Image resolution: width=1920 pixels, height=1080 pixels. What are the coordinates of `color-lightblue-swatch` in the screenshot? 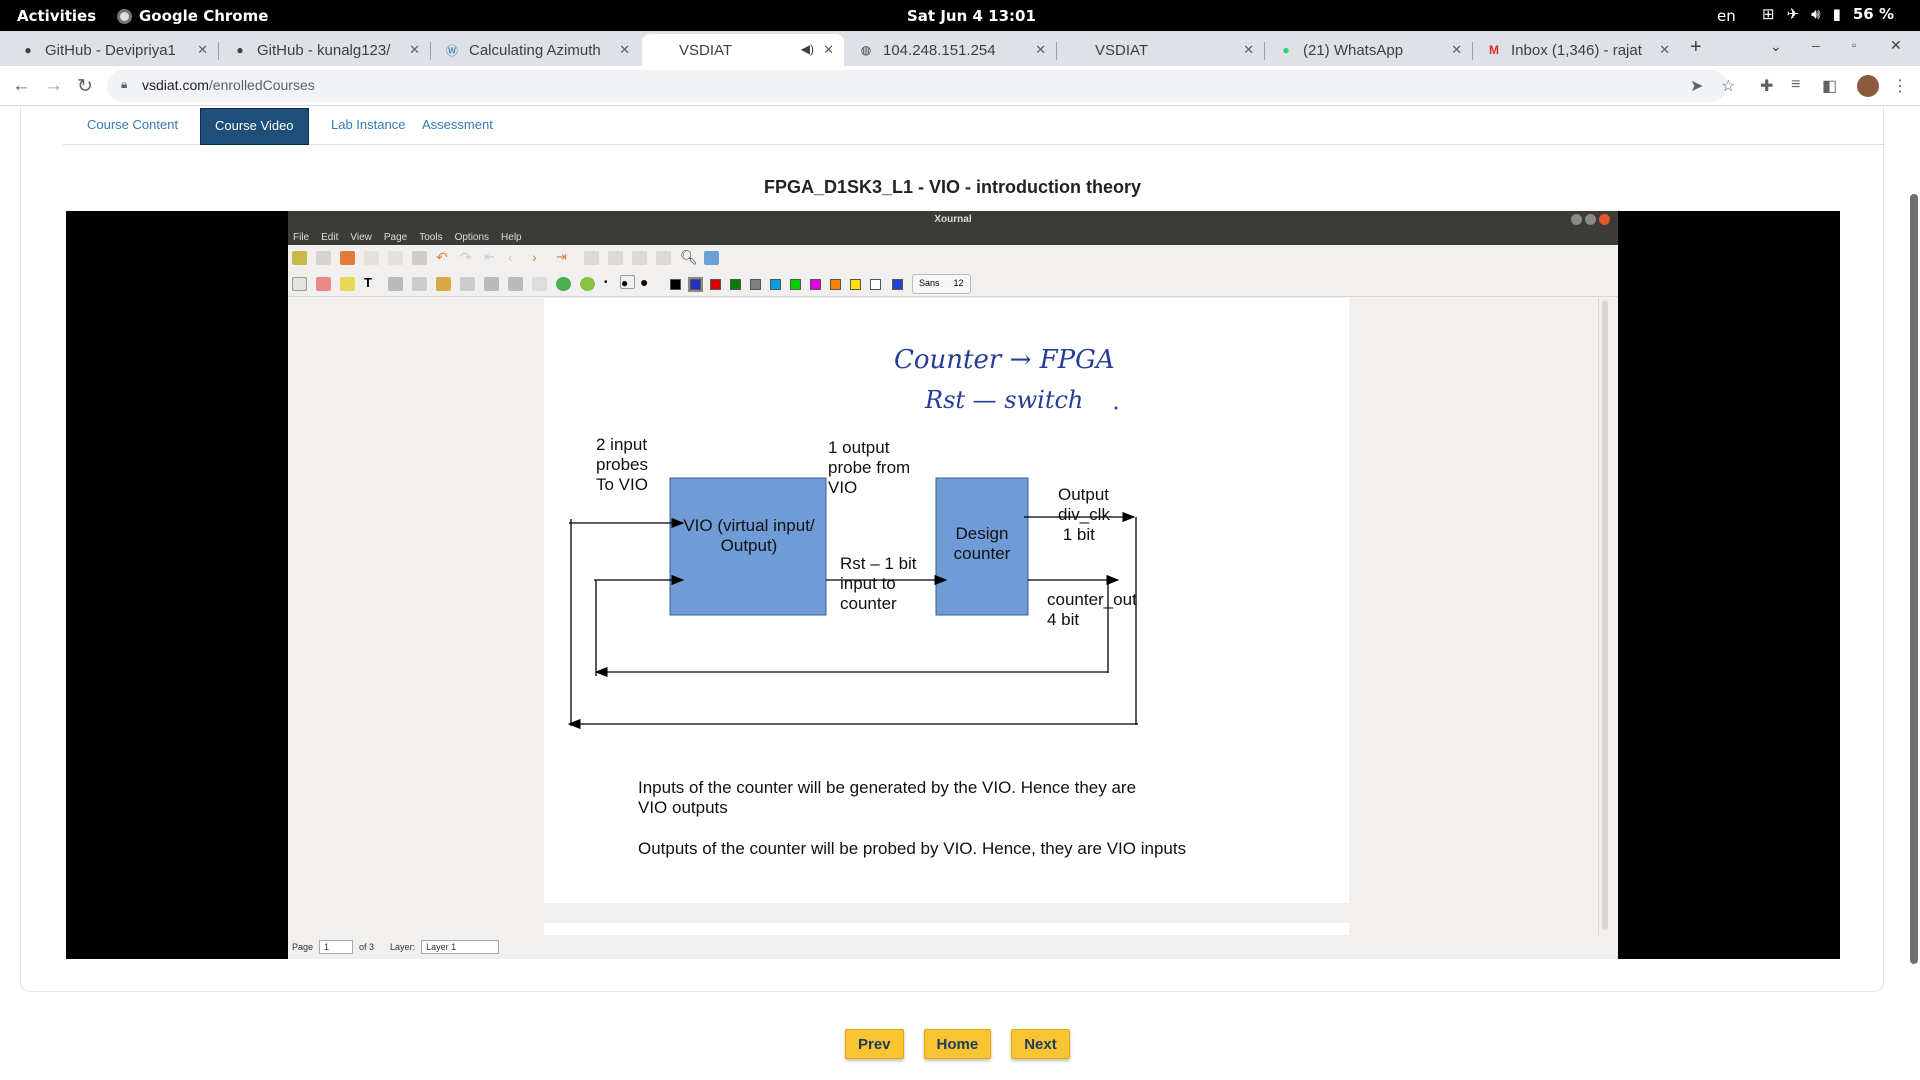 It's located at (775, 284).